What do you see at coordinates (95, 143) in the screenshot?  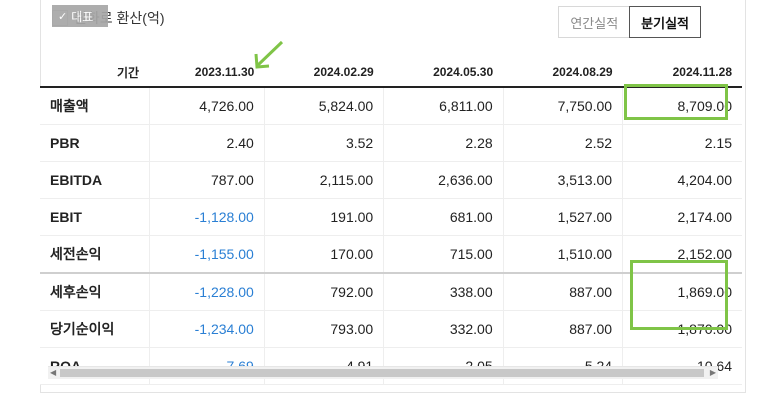 I see `row-label: PBR` at bounding box center [95, 143].